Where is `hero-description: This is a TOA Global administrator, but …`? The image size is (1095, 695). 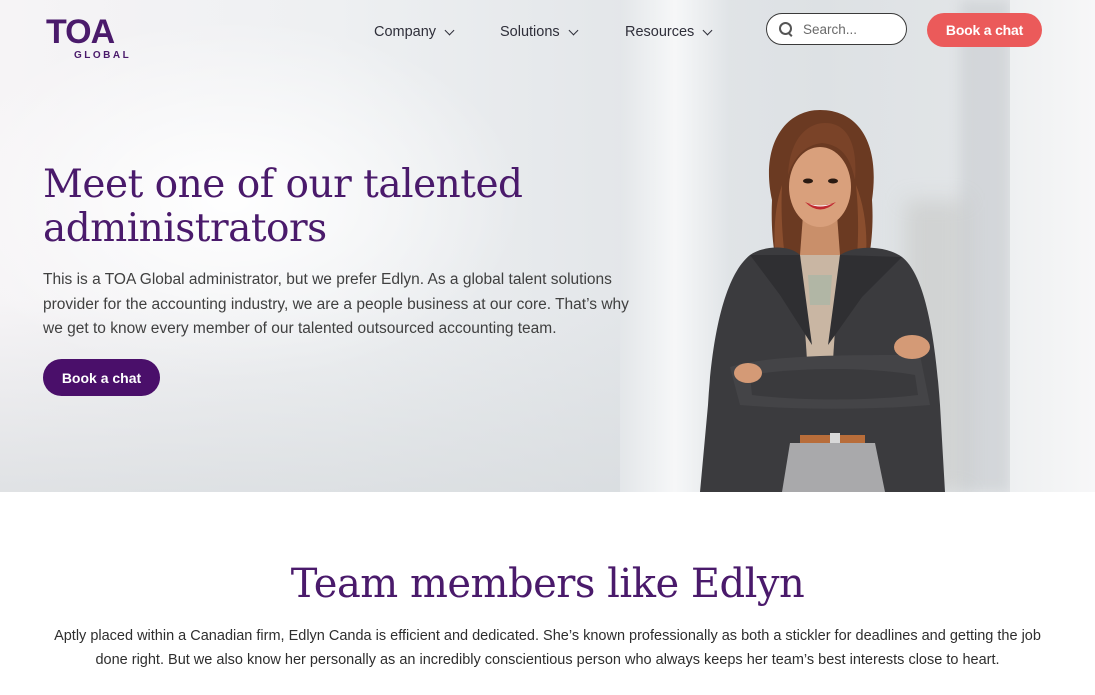
hero-description: This is a TOA Global administrator, but … is located at coordinates (336, 304).